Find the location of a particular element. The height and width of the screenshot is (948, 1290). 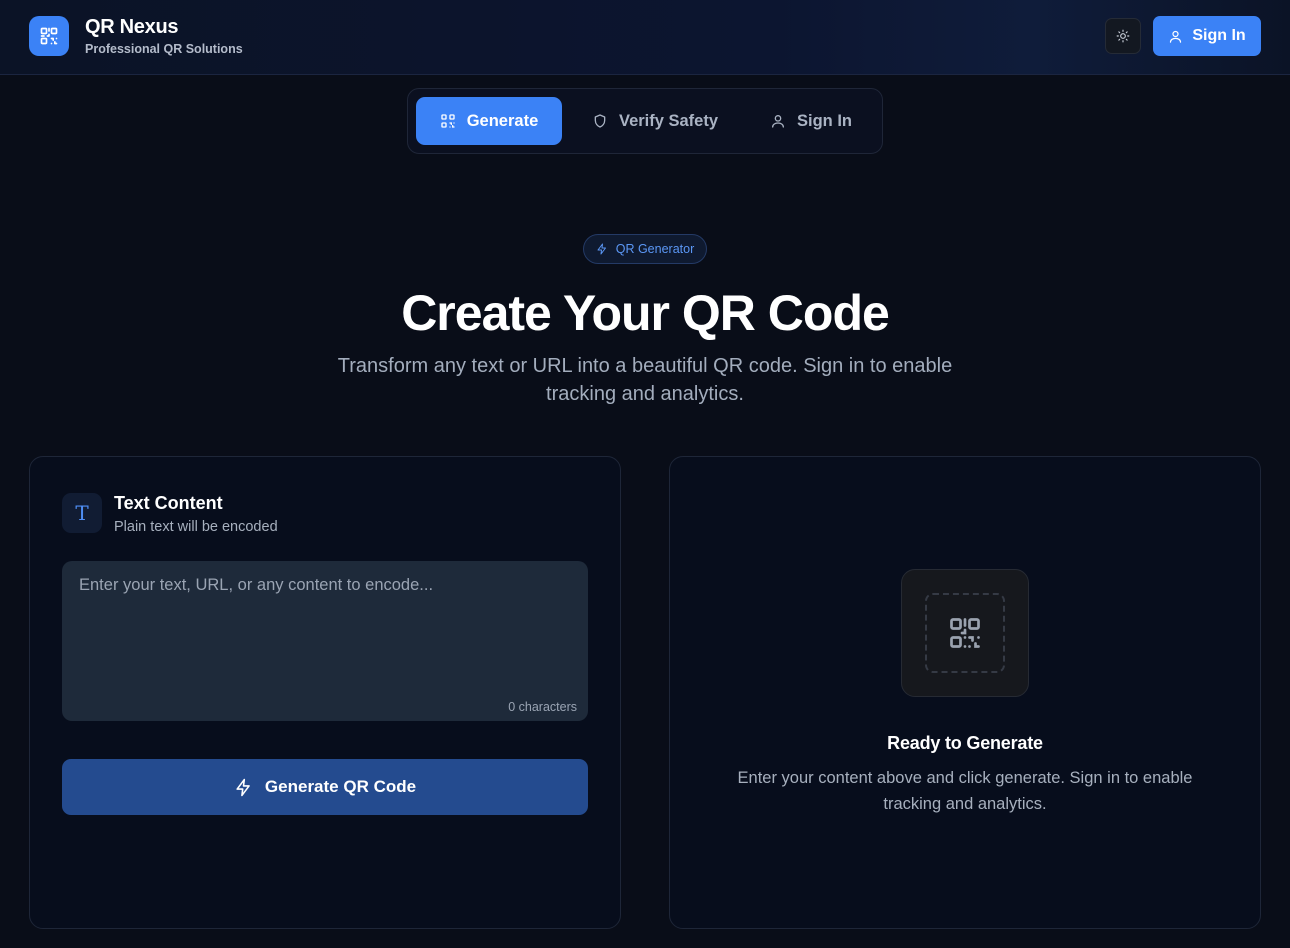

tab-label: Generate is located at coordinates (502, 120).